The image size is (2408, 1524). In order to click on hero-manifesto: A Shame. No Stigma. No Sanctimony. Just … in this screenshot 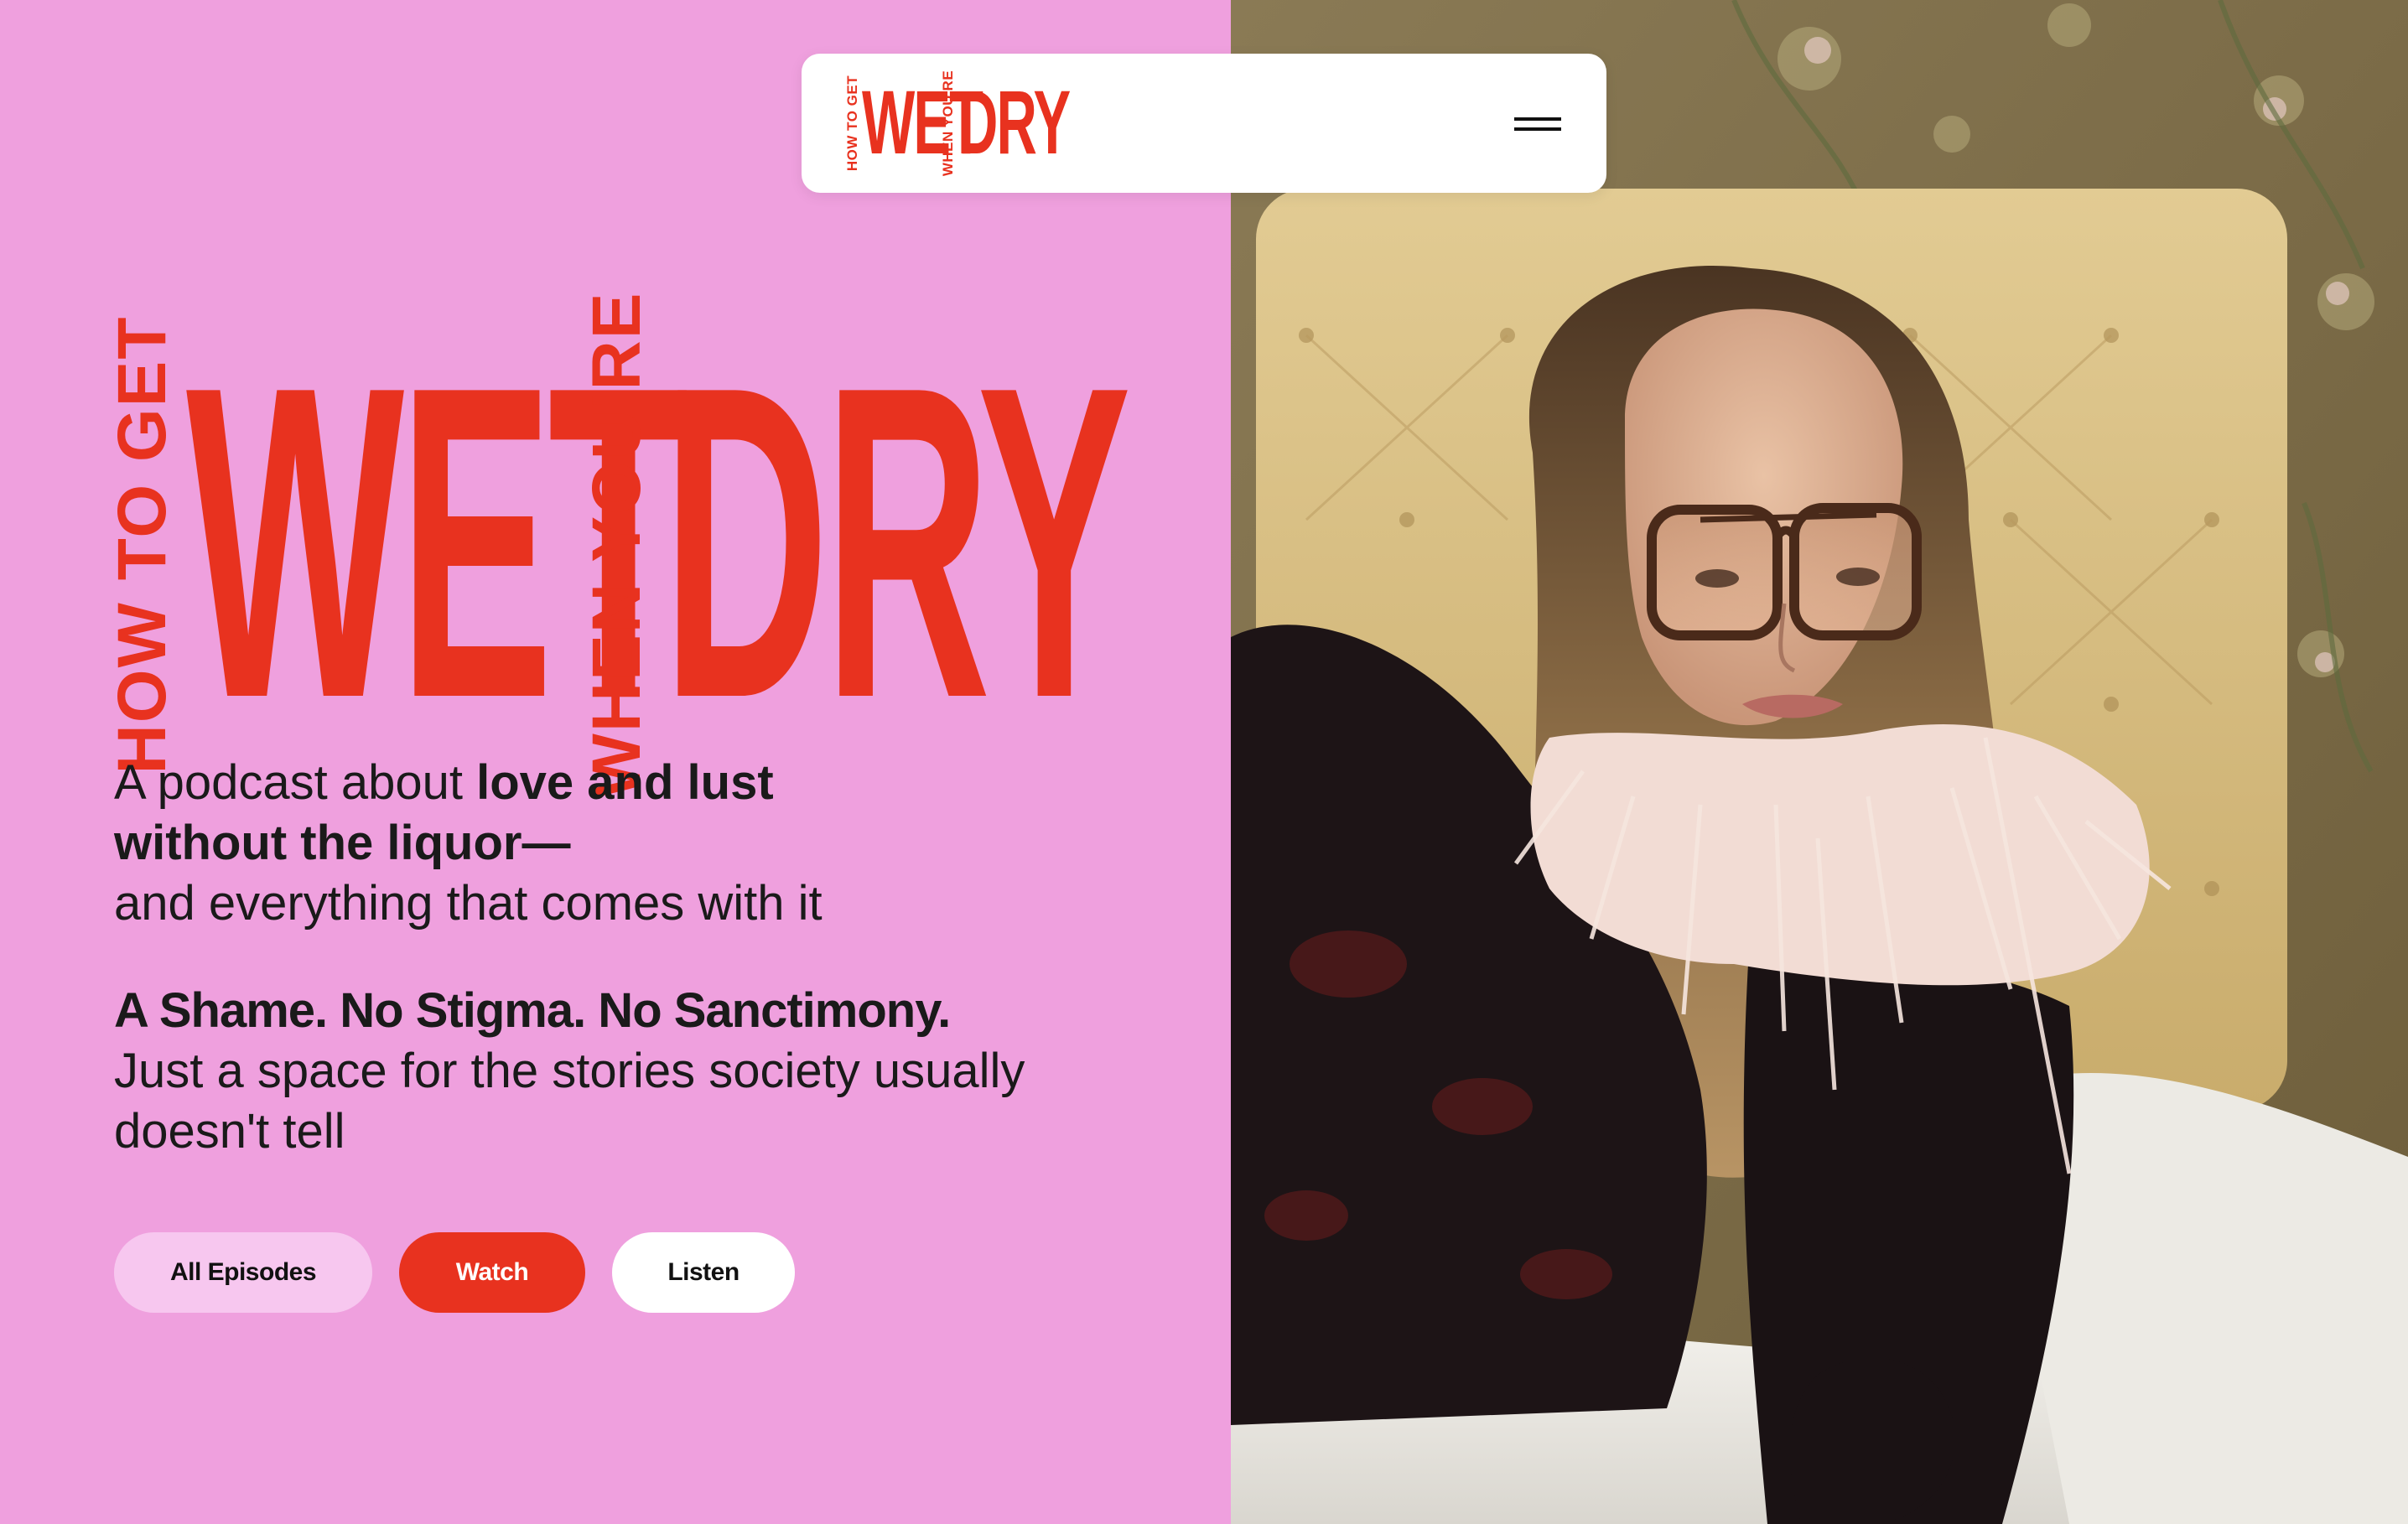, I will do `click(569, 1071)`.